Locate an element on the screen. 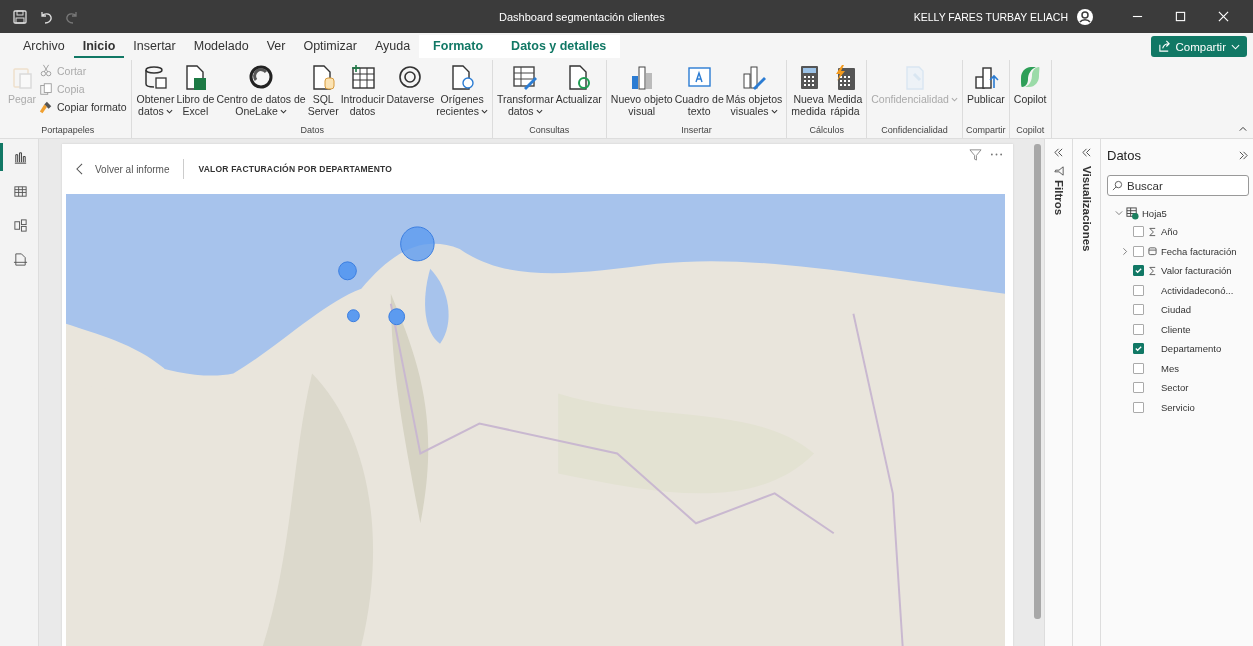 This screenshot has height=646, width=1253. ribbon-button: Libro de Excel is located at coordinates (195, 90).